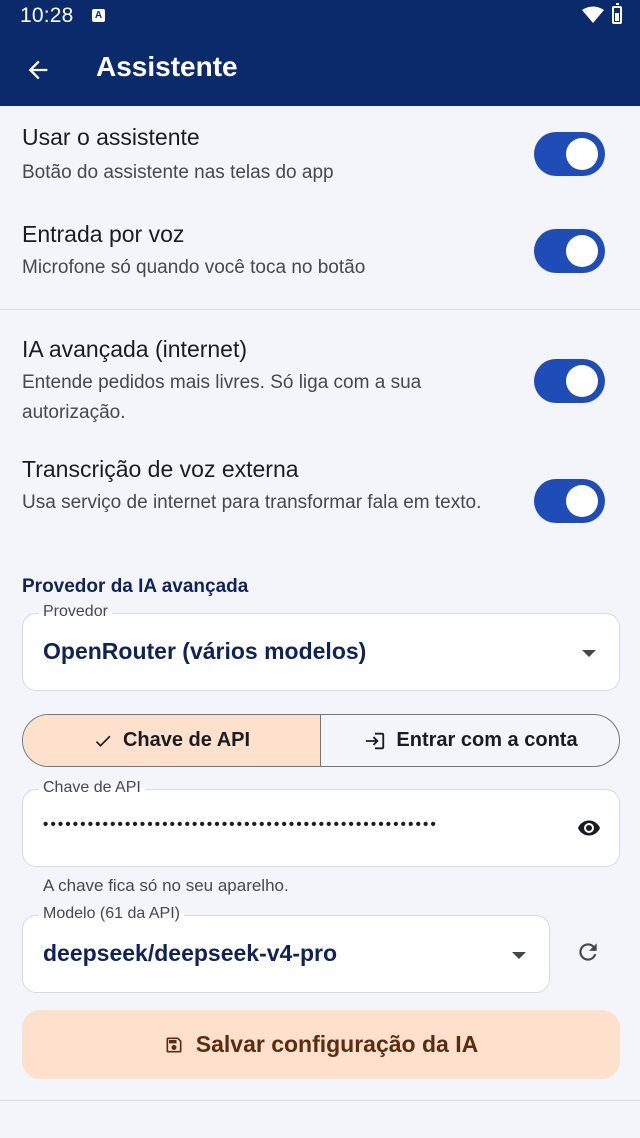 The height and width of the screenshot is (1138, 640). Describe the element at coordinates (98, 15) in the screenshot. I see `notification-icon: A` at that location.